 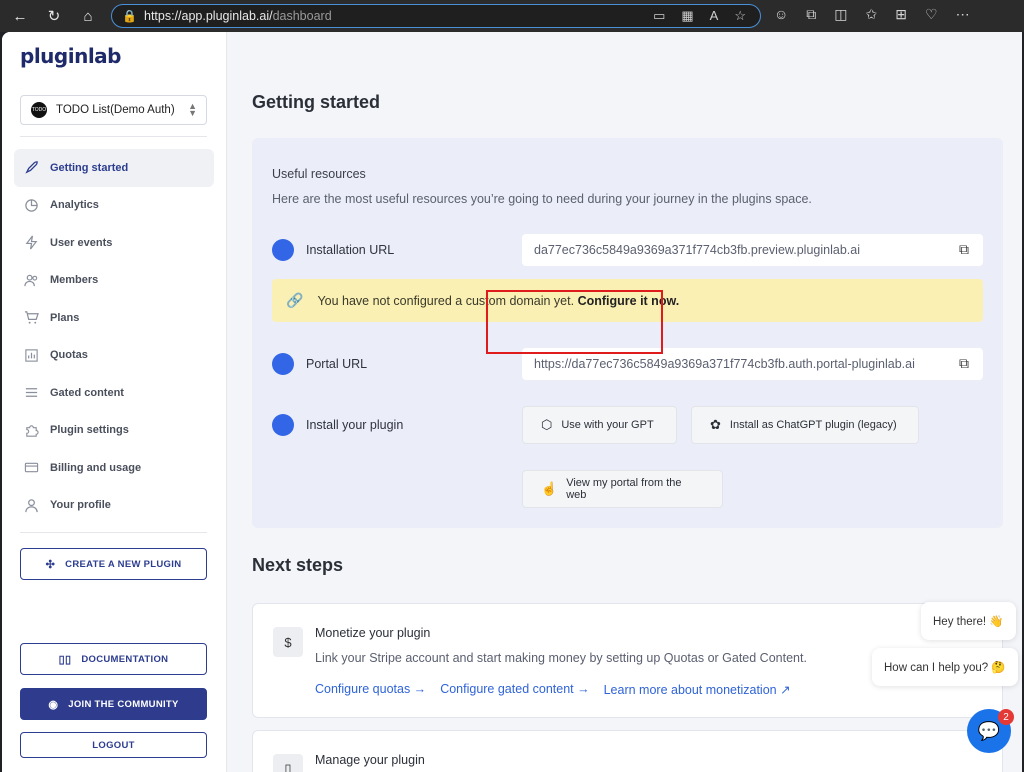 I want to click on read-aloud-icon: A, so click(x=714, y=16).